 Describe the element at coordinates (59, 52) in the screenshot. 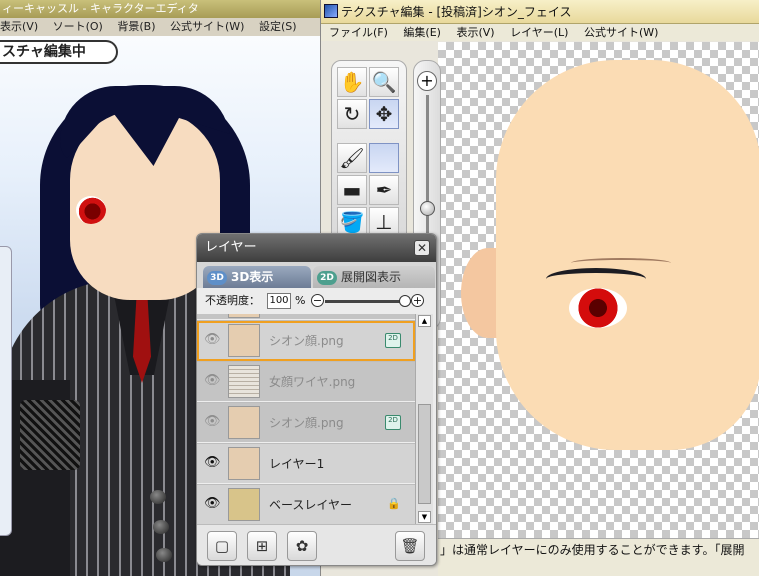

I see `editing-banner: スチャ編集中` at that location.